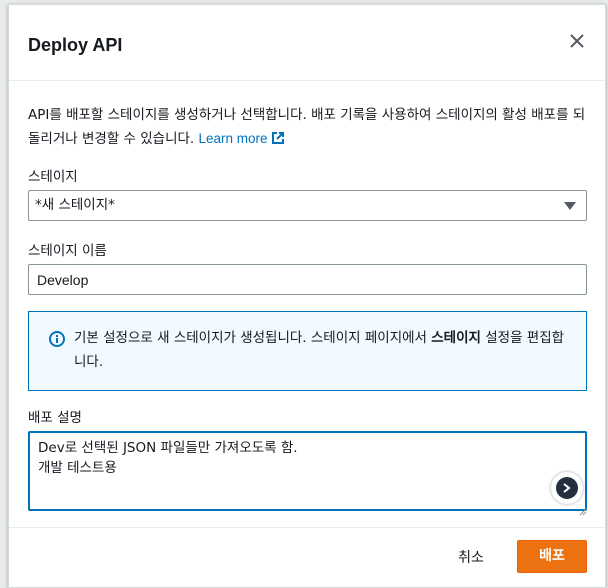 The width and height of the screenshot is (608, 588). Describe the element at coordinates (577, 41) in the screenshot. I see `close-icon` at that location.